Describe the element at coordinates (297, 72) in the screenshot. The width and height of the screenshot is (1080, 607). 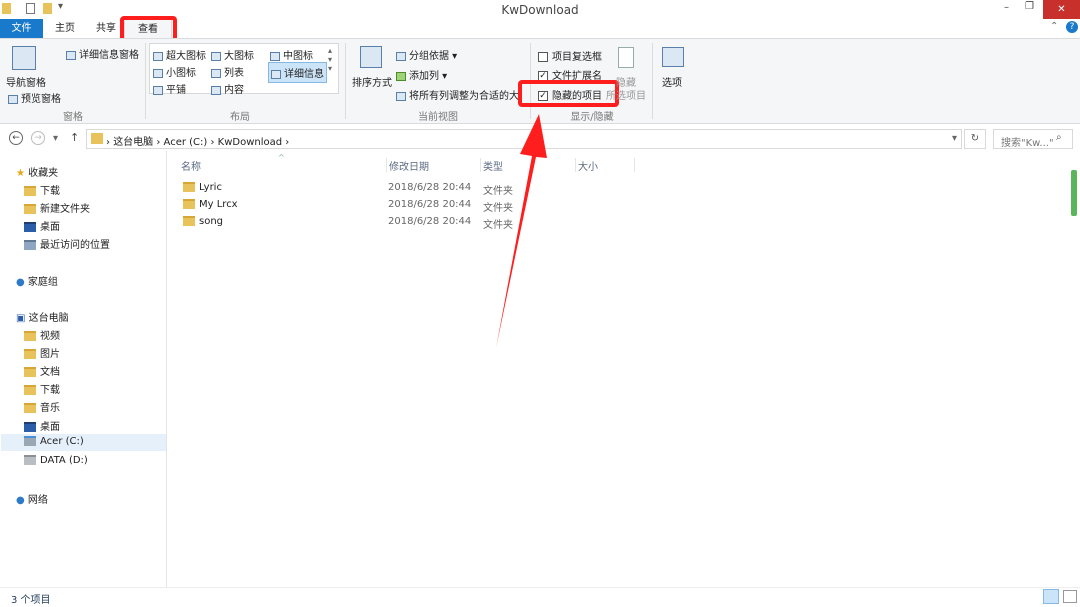
I see `layout-details: 详细信息` at that location.